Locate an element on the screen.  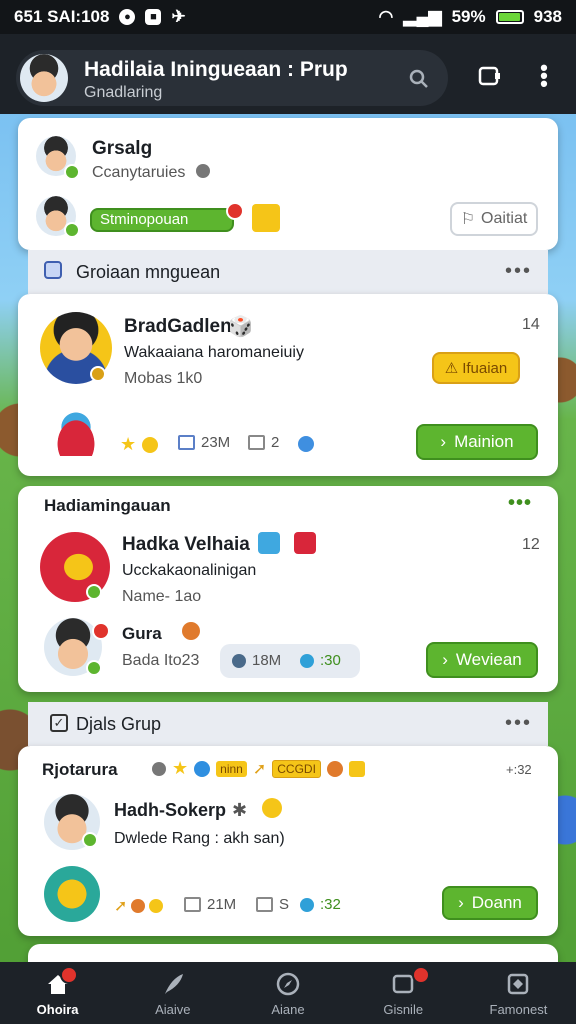
yellow-btn-label: Ifuaian is located at coordinates (485, 368).